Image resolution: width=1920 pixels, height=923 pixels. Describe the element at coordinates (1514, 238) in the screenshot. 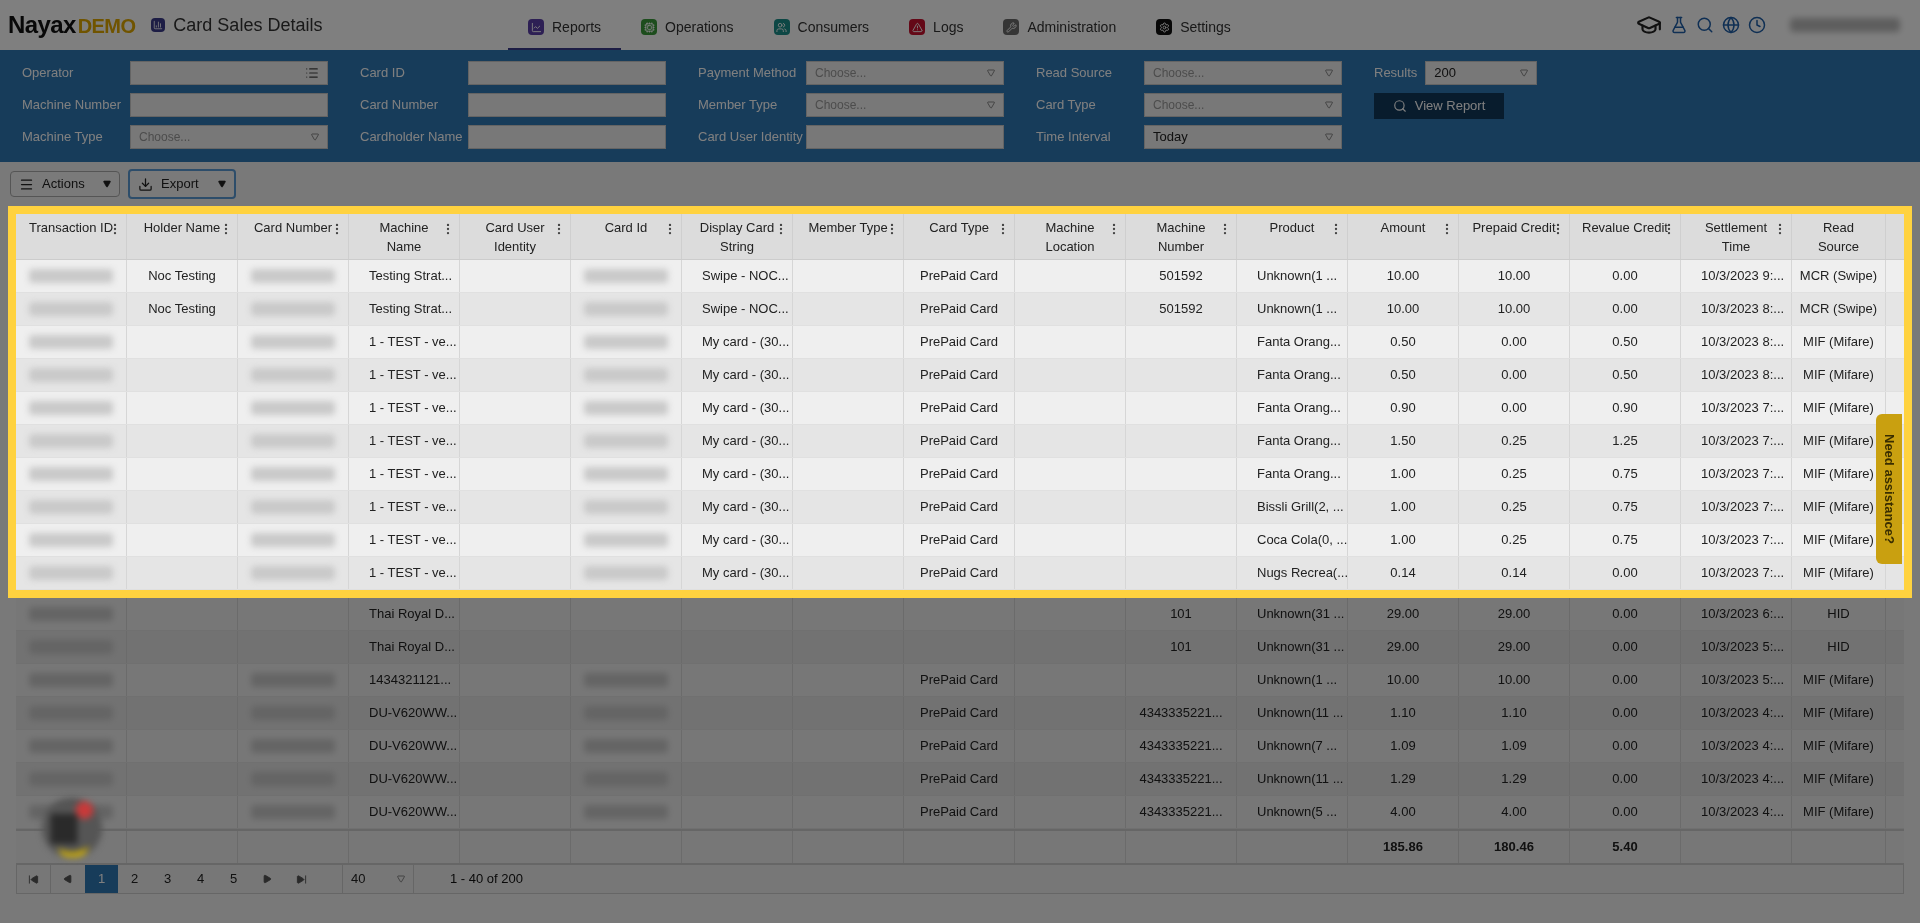

I see `column-header: Prepaid Credit` at that location.